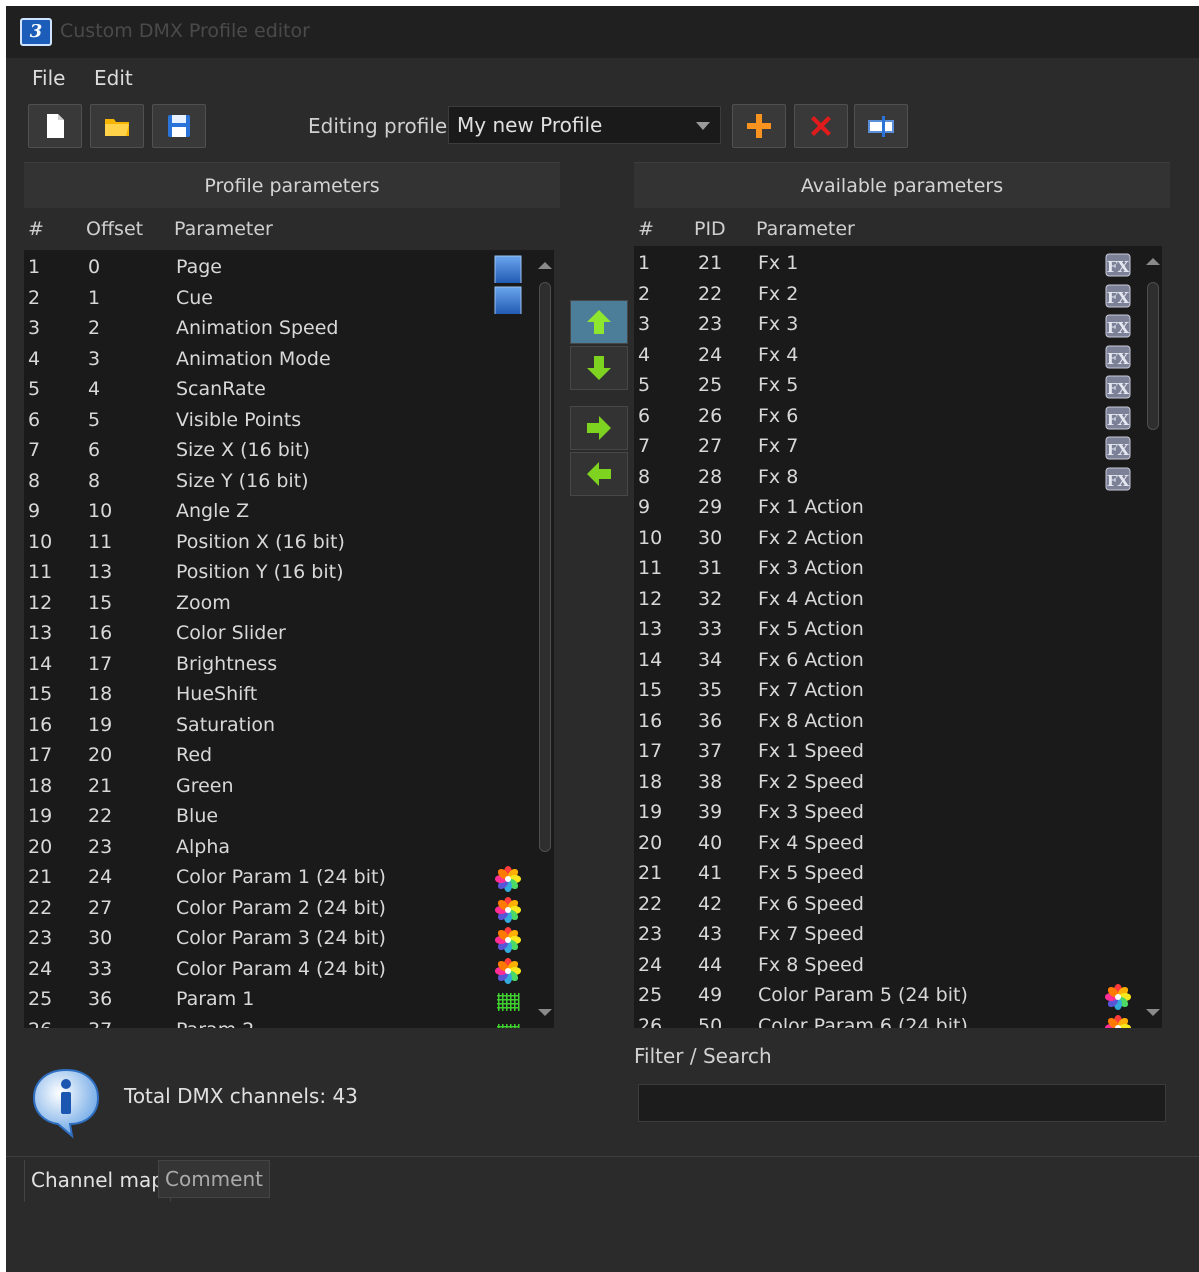  I want to click on table-row: 21 24 Color Param 1 (24 bit), so click(280, 879).